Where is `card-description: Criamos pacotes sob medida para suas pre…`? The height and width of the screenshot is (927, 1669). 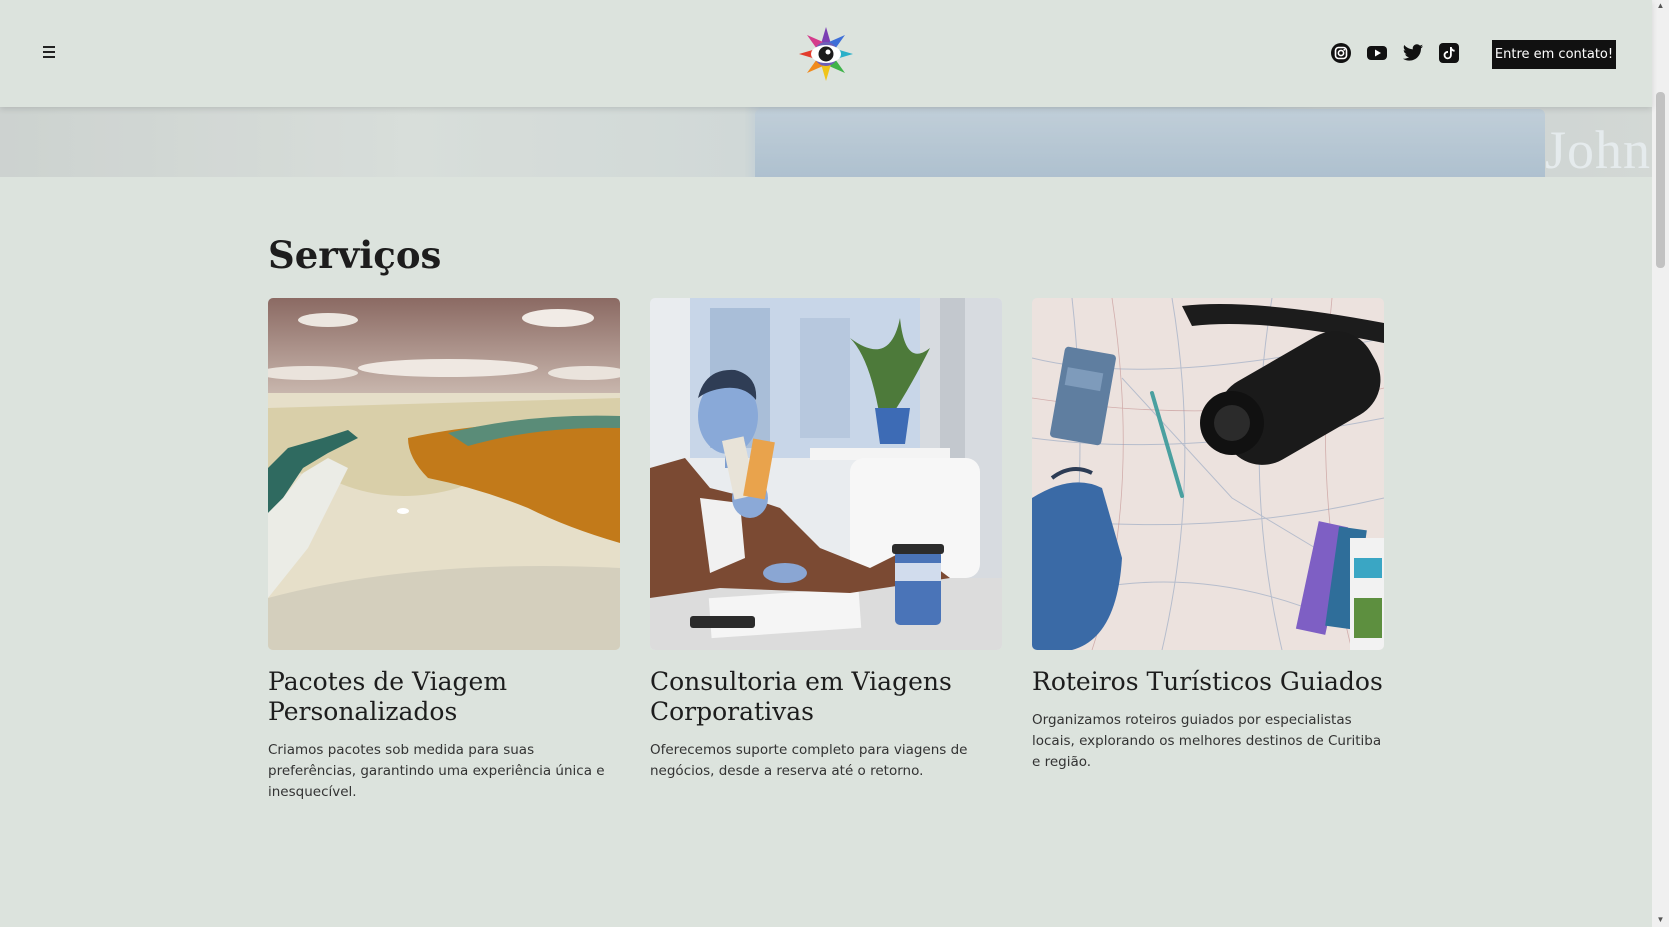
card-description: Criamos pacotes sob medida para suas pre… is located at coordinates (436, 771).